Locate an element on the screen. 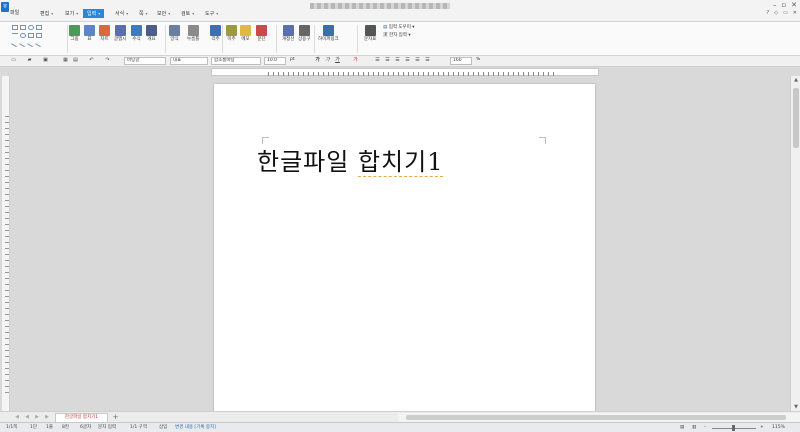  underline-icon: 가 is located at coordinates (337, 60).